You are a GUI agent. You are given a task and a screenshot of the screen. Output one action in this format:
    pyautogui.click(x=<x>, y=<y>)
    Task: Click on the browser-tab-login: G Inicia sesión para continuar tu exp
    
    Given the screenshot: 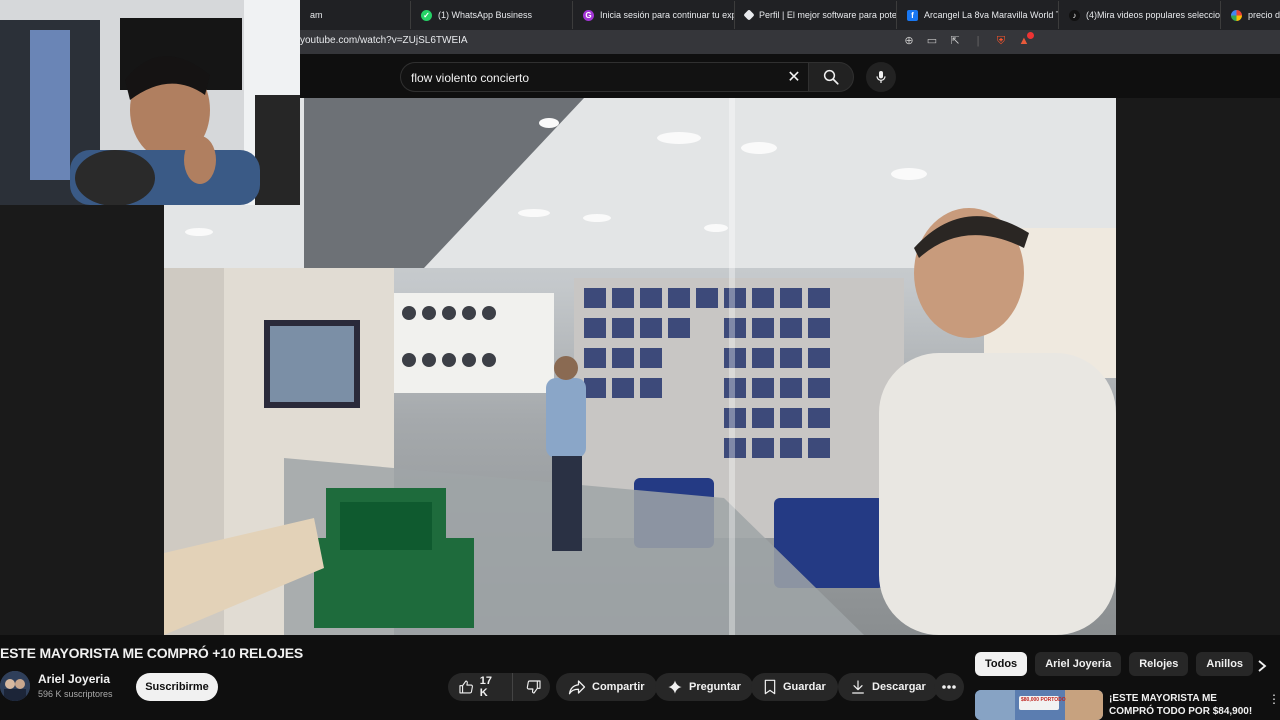 What is the action you would take?
    pyautogui.click(x=653, y=15)
    